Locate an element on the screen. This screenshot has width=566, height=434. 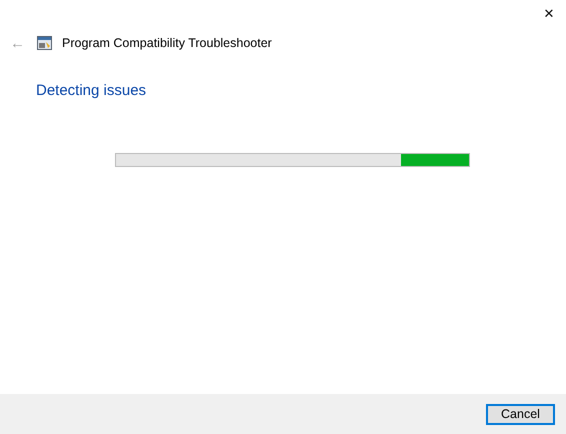
page-heading: Detecting issues is located at coordinates (92, 90).